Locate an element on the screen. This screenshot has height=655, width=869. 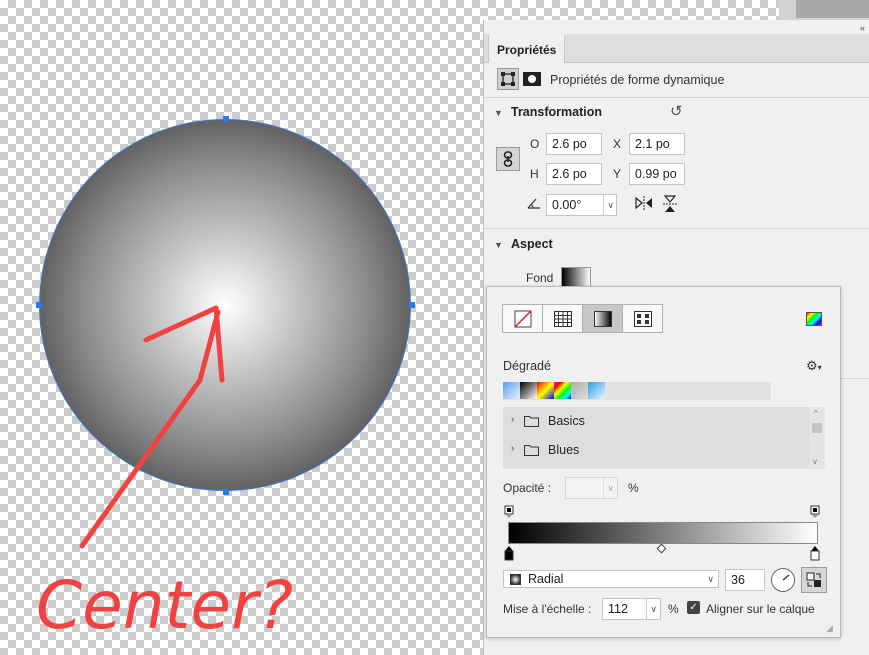
settings-gear-icon: ⚙▾ is located at coordinates (814, 366).